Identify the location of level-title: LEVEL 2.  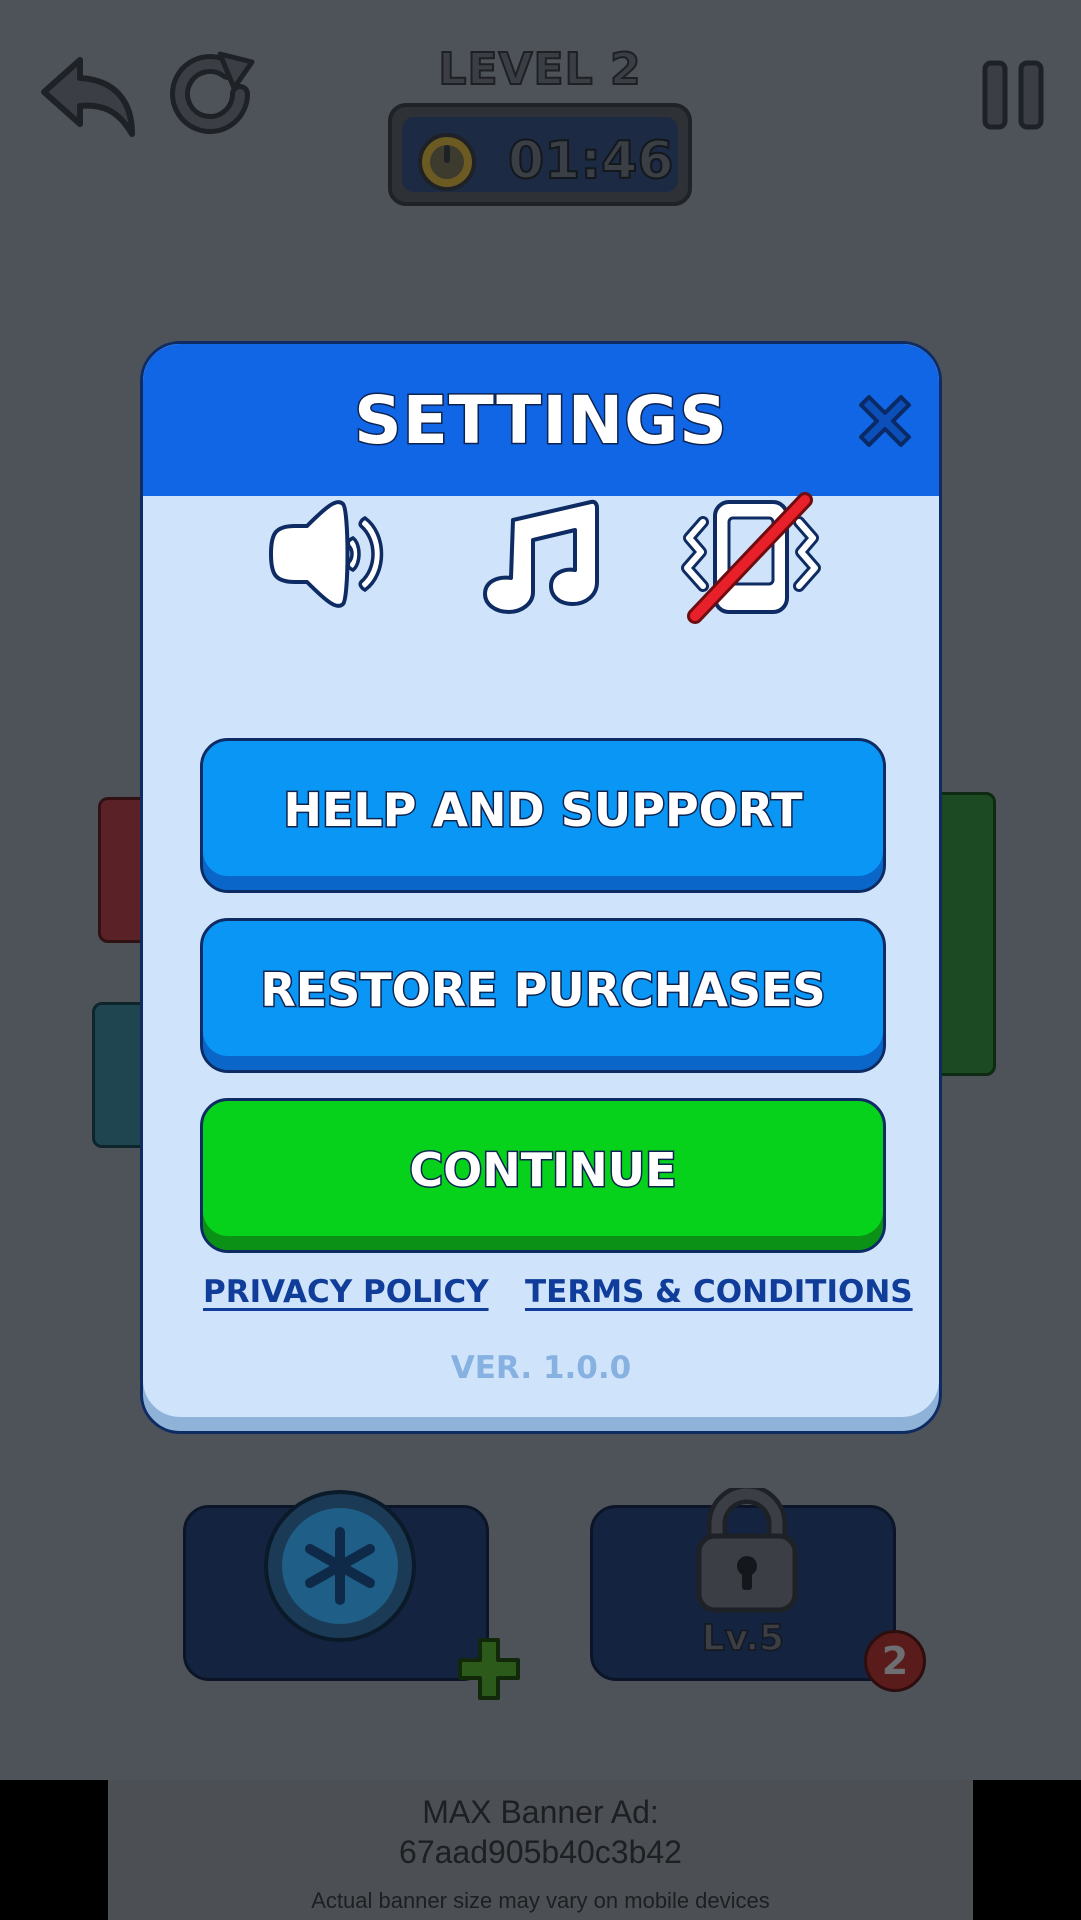
(539, 69).